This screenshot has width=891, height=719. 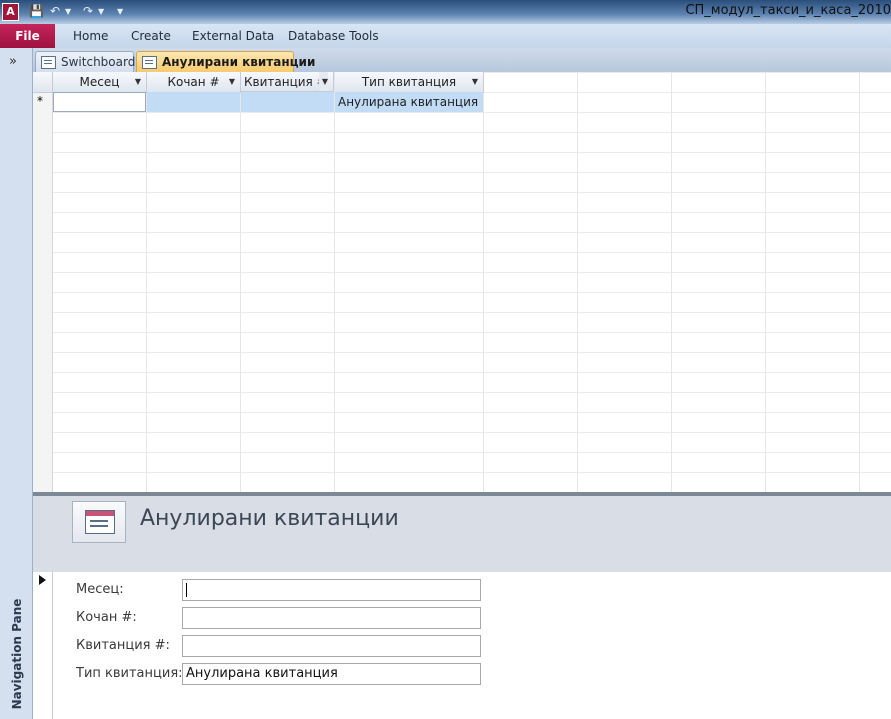 What do you see at coordinates (13, 61) in the screenshot?
I see `expand-nav-pane-icon: »` at bounding box center [13, 61].